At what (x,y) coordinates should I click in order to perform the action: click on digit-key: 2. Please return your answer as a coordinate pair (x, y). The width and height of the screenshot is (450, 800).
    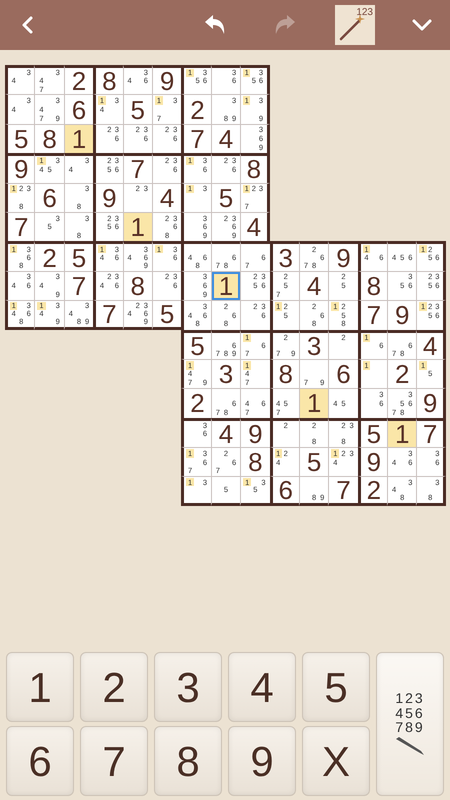
    Looking at the image, I should click on (114, 687).